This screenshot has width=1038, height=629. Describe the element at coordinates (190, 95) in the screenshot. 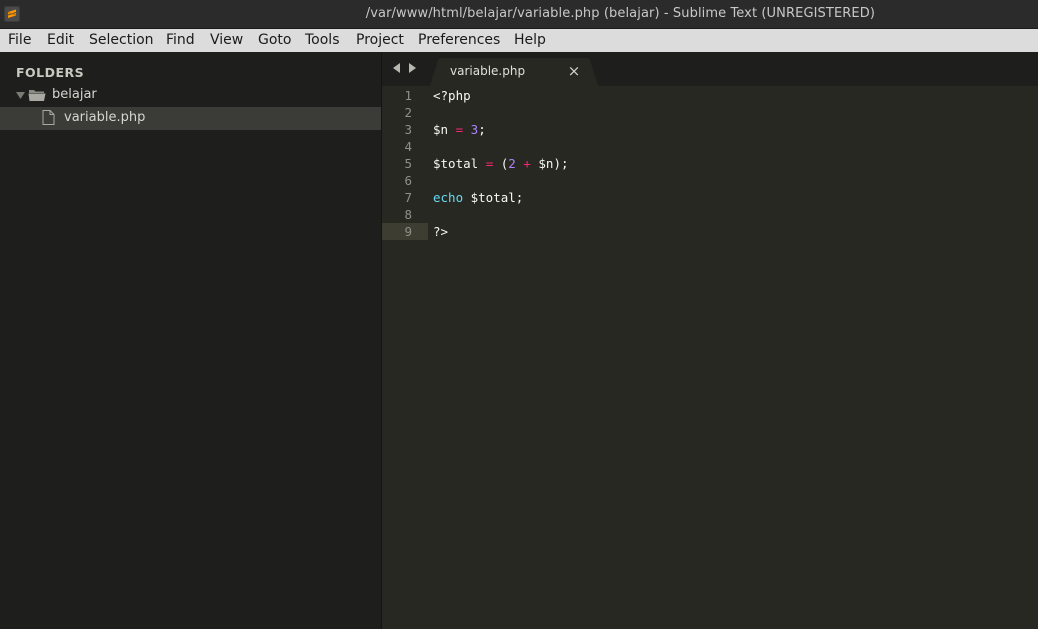

I see `sidebar-folder-belajar: belajar` at that location.